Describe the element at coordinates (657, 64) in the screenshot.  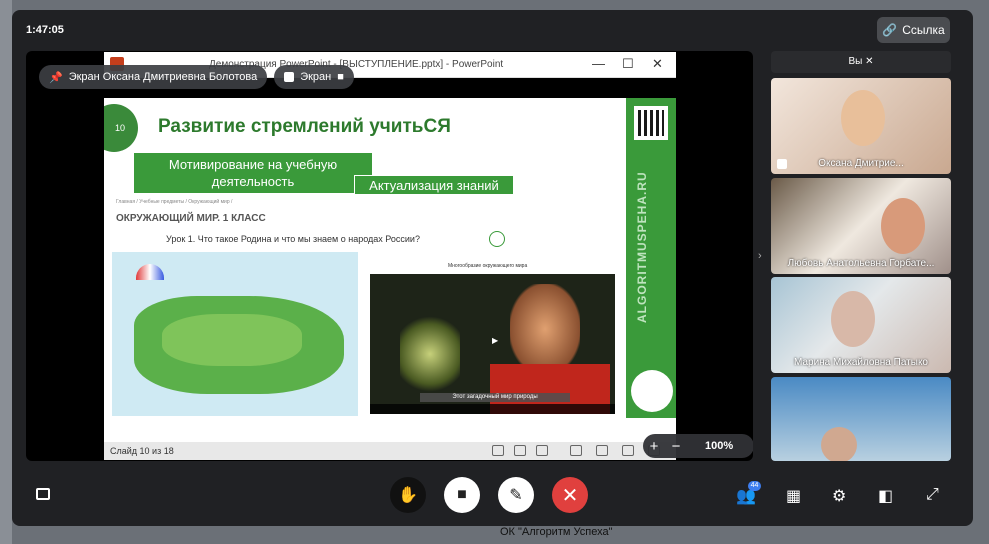
I see `close-icon: ✕` at that location.